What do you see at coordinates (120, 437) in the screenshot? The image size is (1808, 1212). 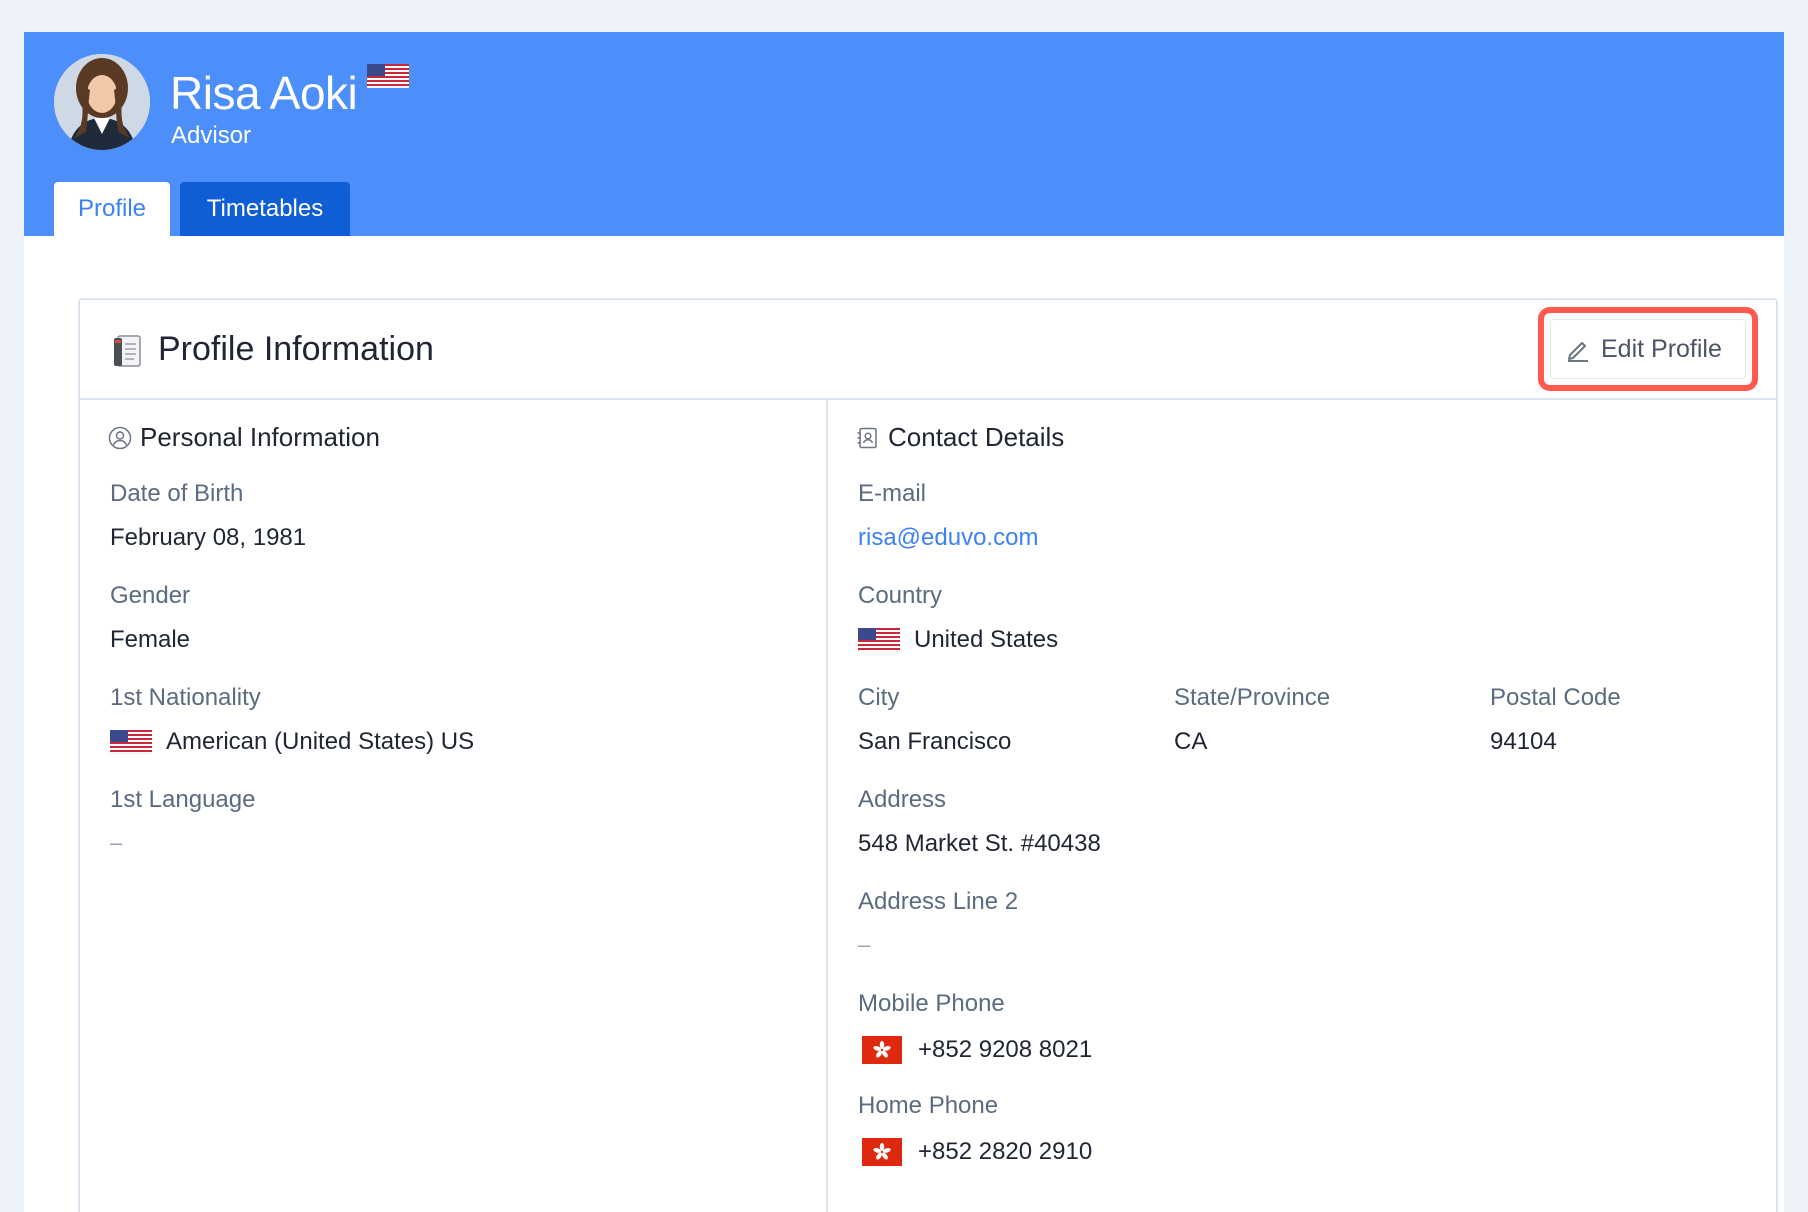 I see `user-circle-icon` at bounding box center [120, 437].